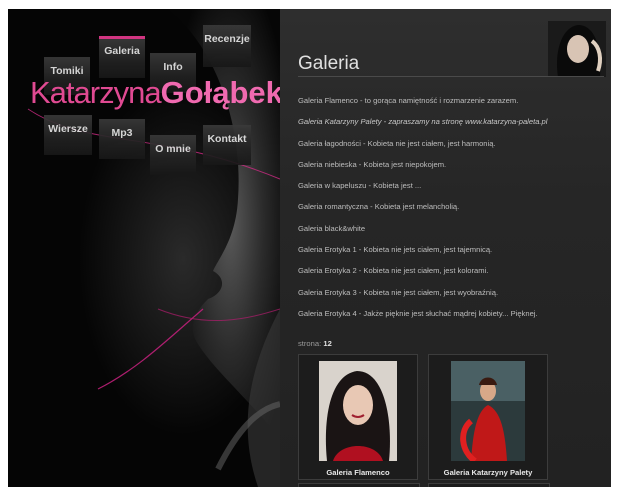  What do you see at coordinates (122, 57) in the screenshot?
I see `nav-galeria: Galeria` at bounding box center [122, 57].